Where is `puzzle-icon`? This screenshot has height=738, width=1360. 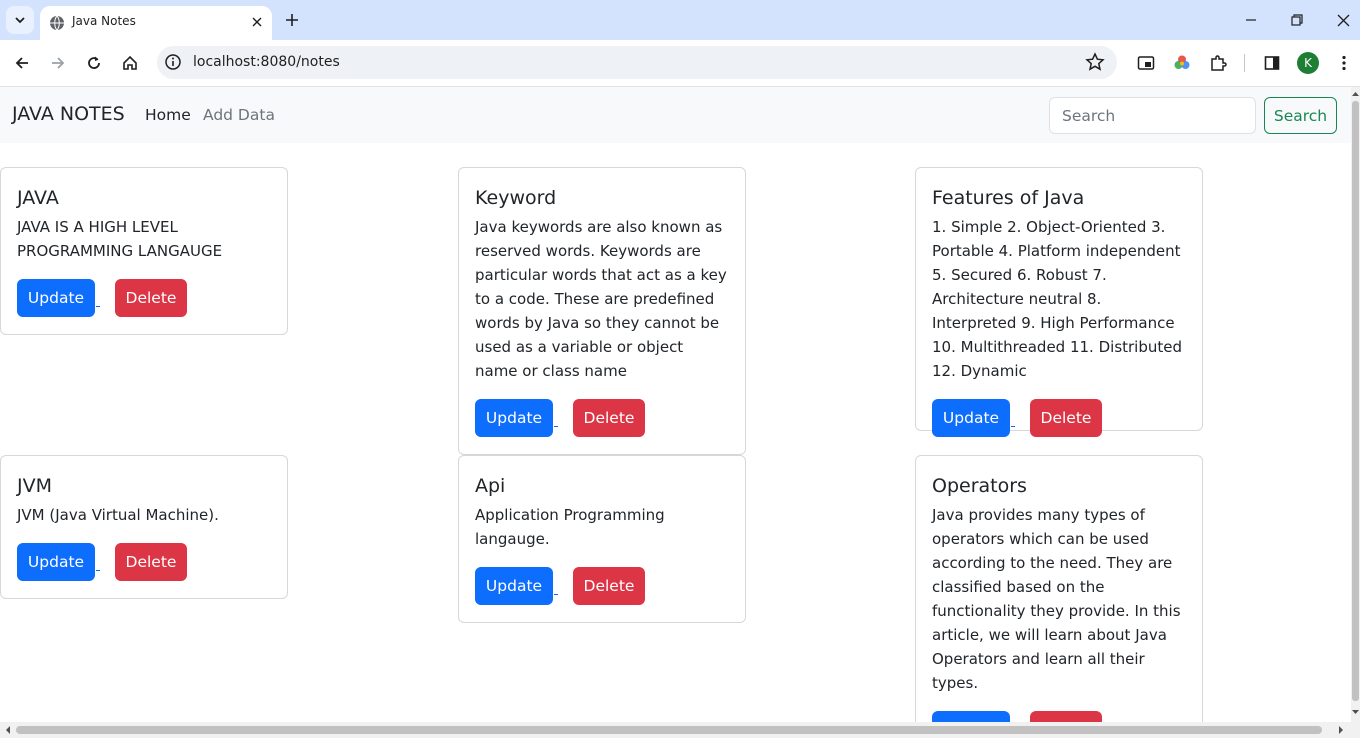 puzzle-icon is located at coordinates (1219, 63).